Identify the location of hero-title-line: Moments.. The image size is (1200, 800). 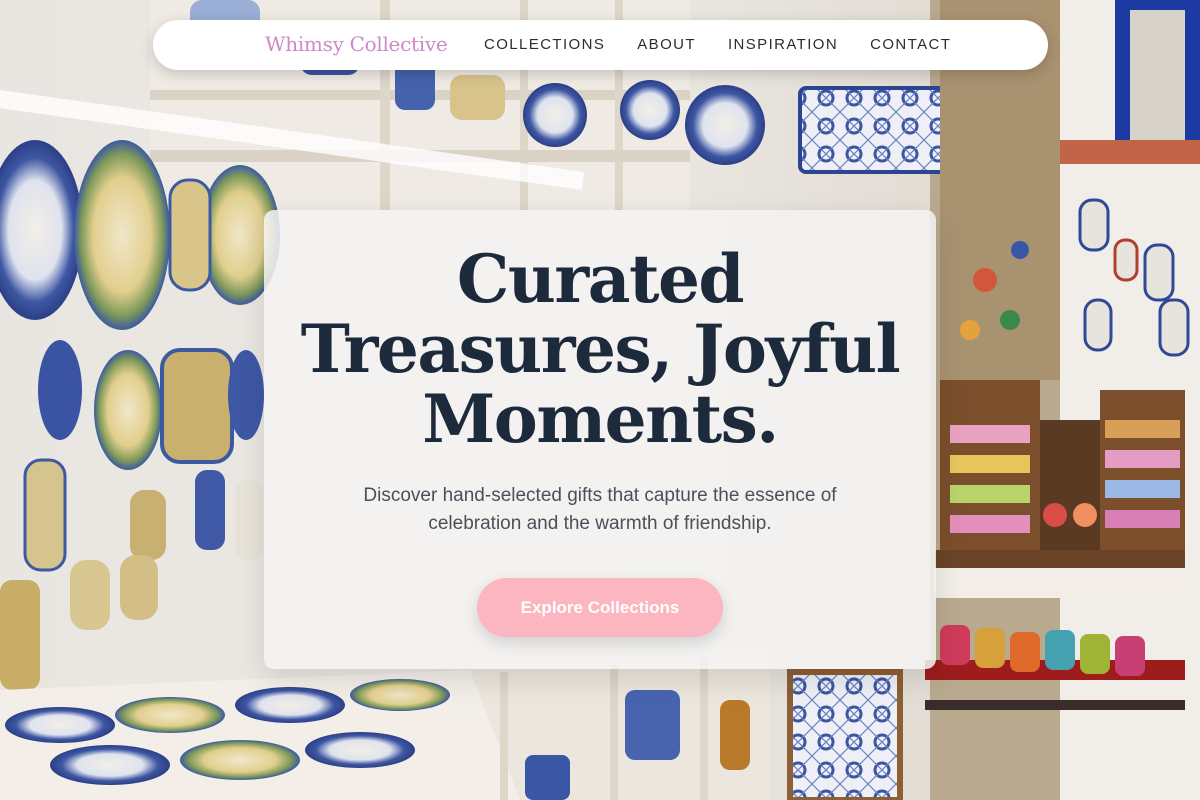
(600, 419).